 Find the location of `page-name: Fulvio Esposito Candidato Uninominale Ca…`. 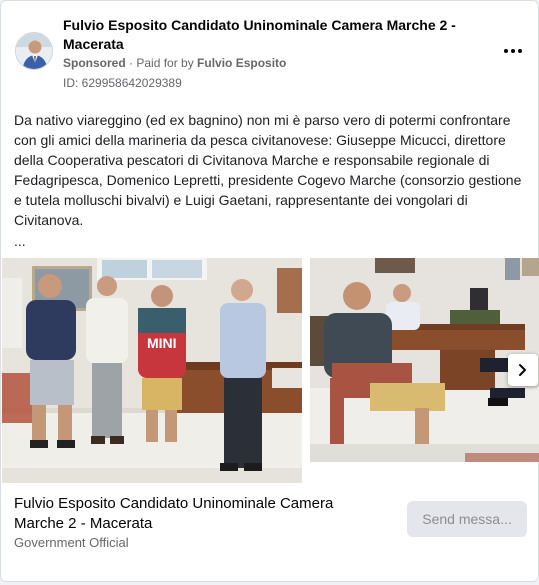

page-name: Fulvio Esposito Candidato Uninominale Ca… is located at coordinates (263, 35).